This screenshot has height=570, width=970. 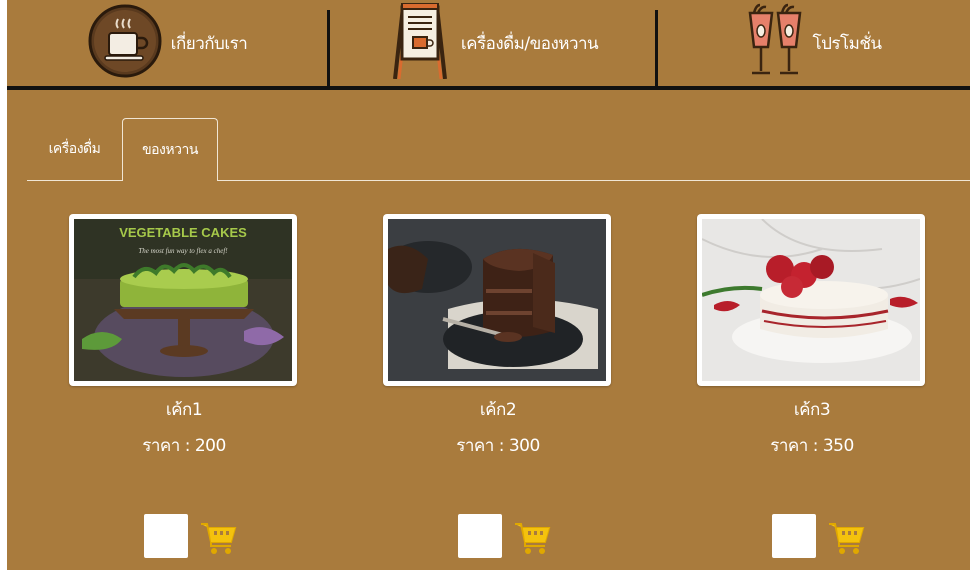 What do you see at coordinates (488, 88) in the screenshot?
I see `nav-divider` at bounding box center [488, 88].